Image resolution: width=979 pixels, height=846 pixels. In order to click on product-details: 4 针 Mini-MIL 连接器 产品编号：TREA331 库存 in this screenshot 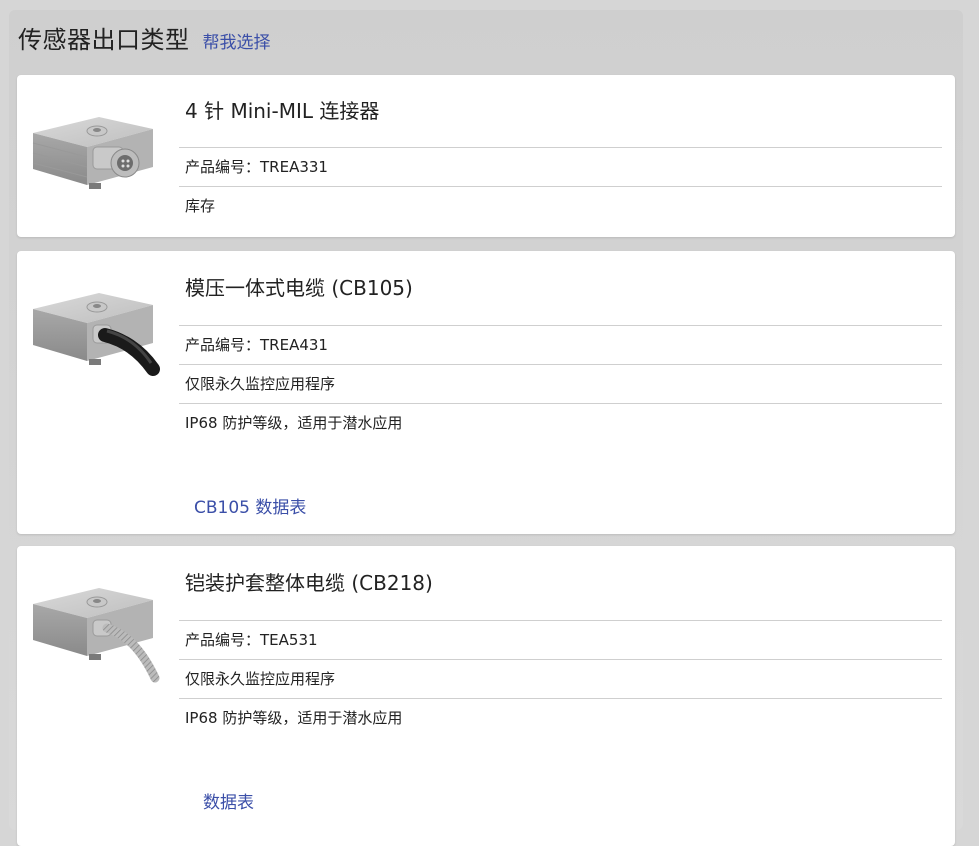, I will do `click(560, 150)`.